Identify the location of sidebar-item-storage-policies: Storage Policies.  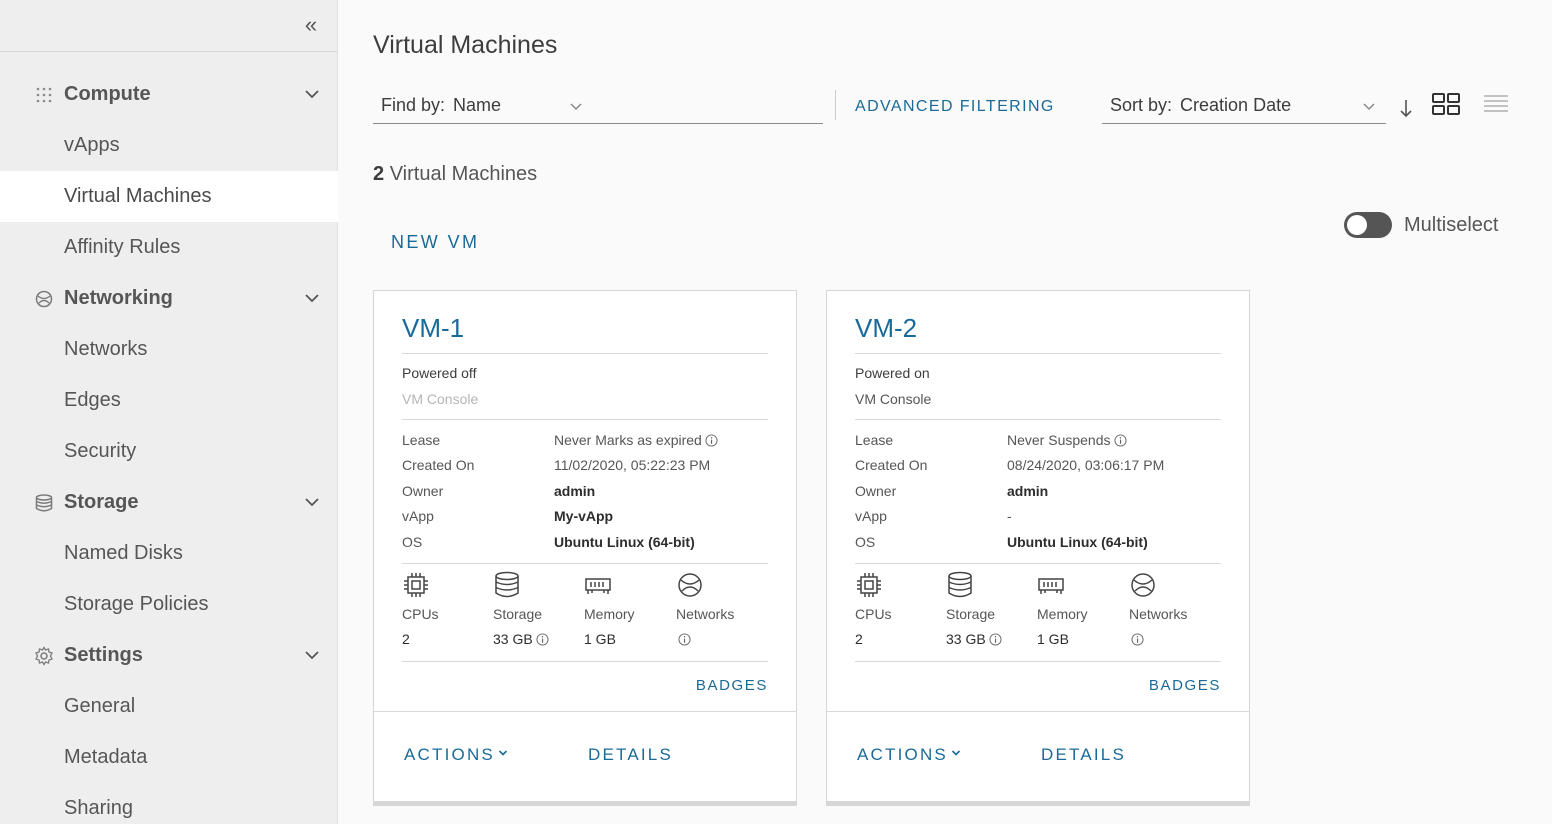
(169, 604).